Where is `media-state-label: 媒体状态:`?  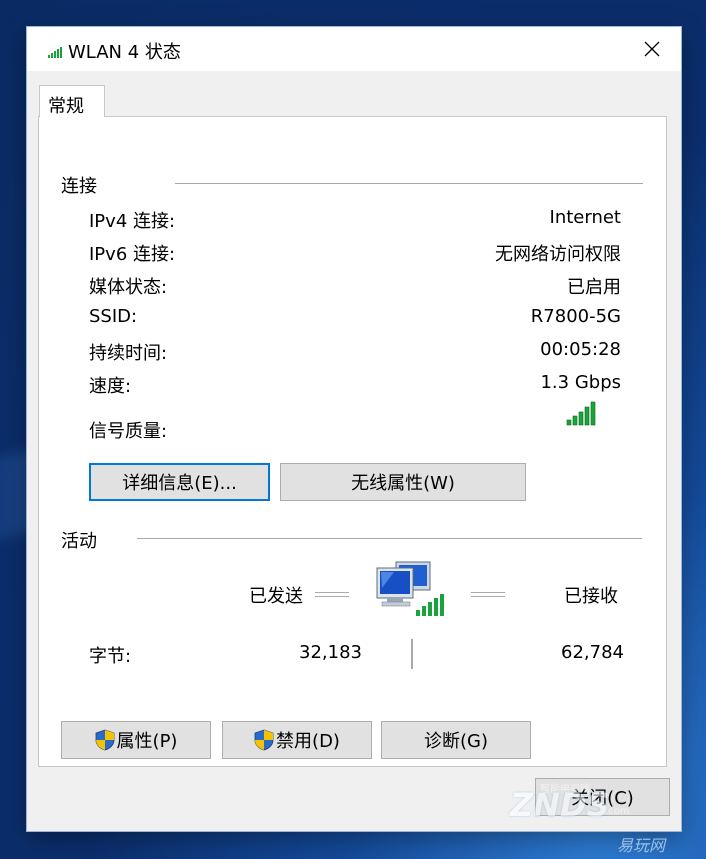
media-state-label: 媒体状态: is located at coordinates (128, 287).